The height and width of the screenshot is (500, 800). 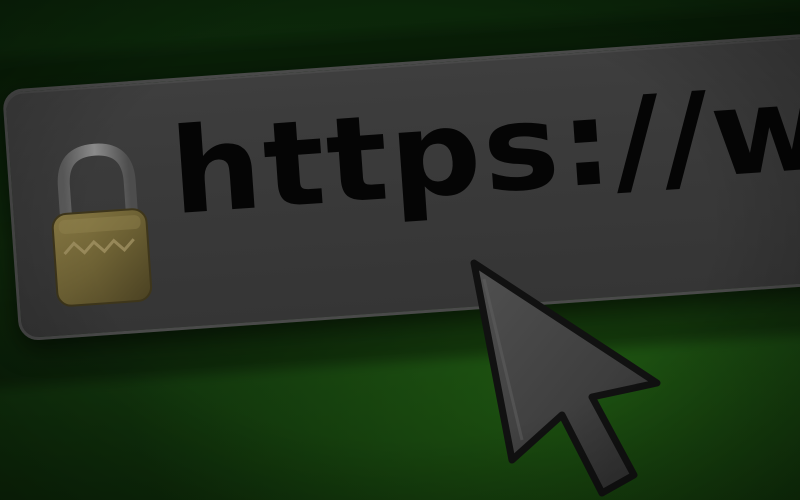 What do you see at coordinates (102, 225) in the screenshot?
I see `padlock-icon` at bounding box center [102, 225].